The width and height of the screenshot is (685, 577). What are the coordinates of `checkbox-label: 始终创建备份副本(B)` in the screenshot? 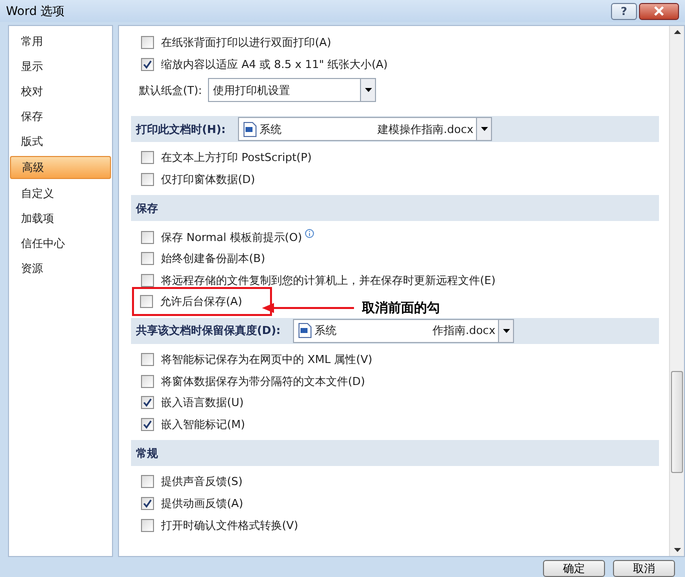 It's located at (213, 258).